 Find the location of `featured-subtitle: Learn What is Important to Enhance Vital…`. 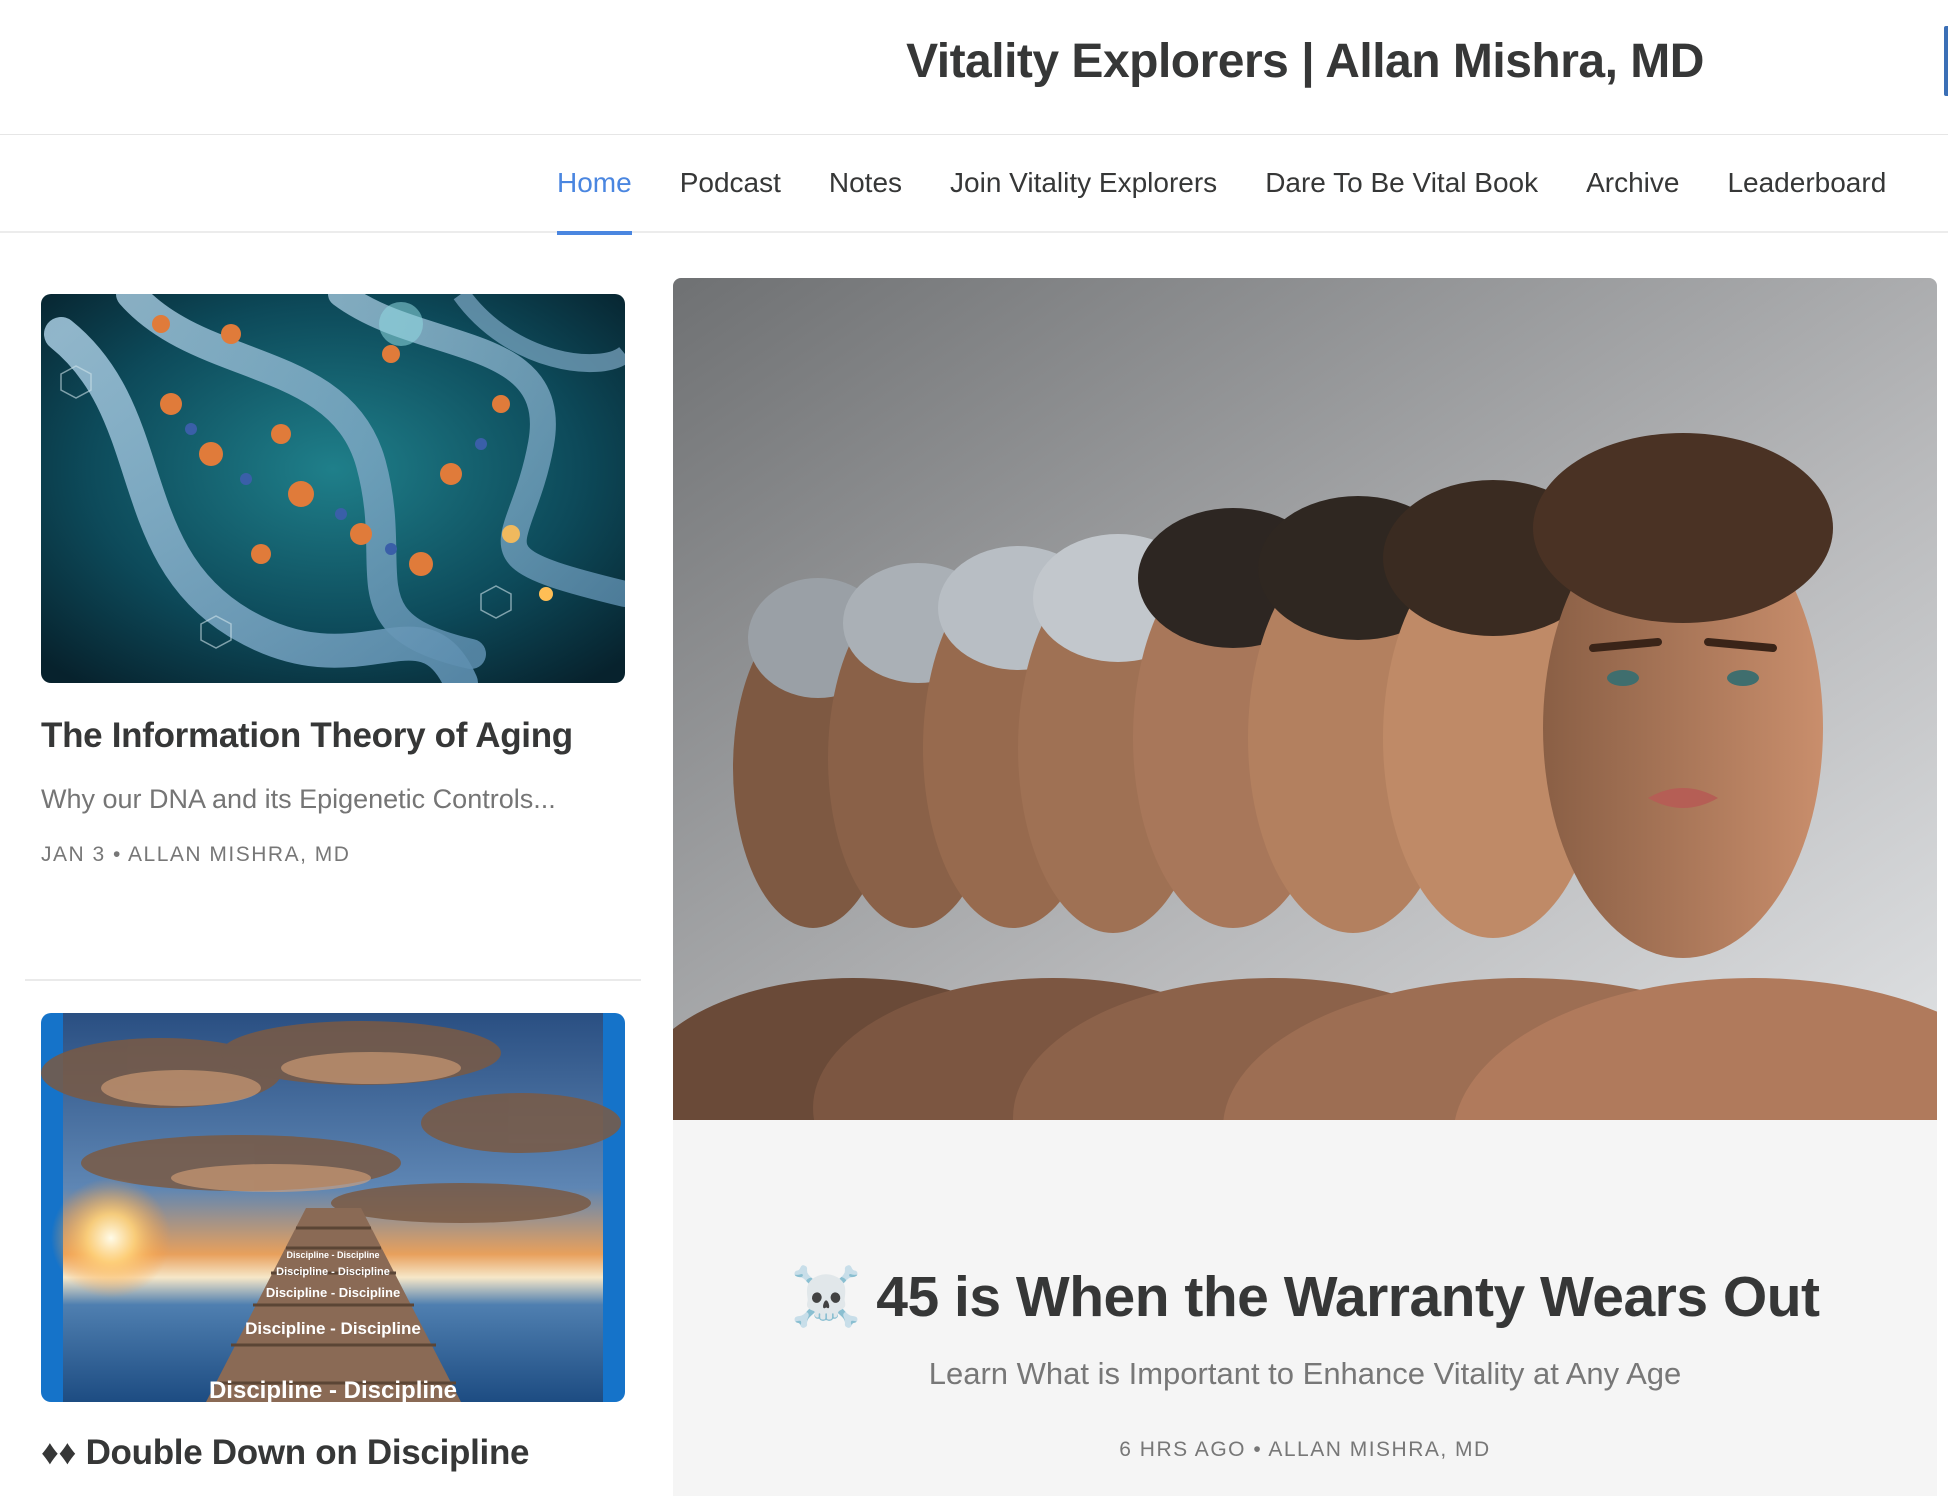

featured-subtitle: Learn What is Important to Enhance Vital… is located at coordinates (1305, 1373).